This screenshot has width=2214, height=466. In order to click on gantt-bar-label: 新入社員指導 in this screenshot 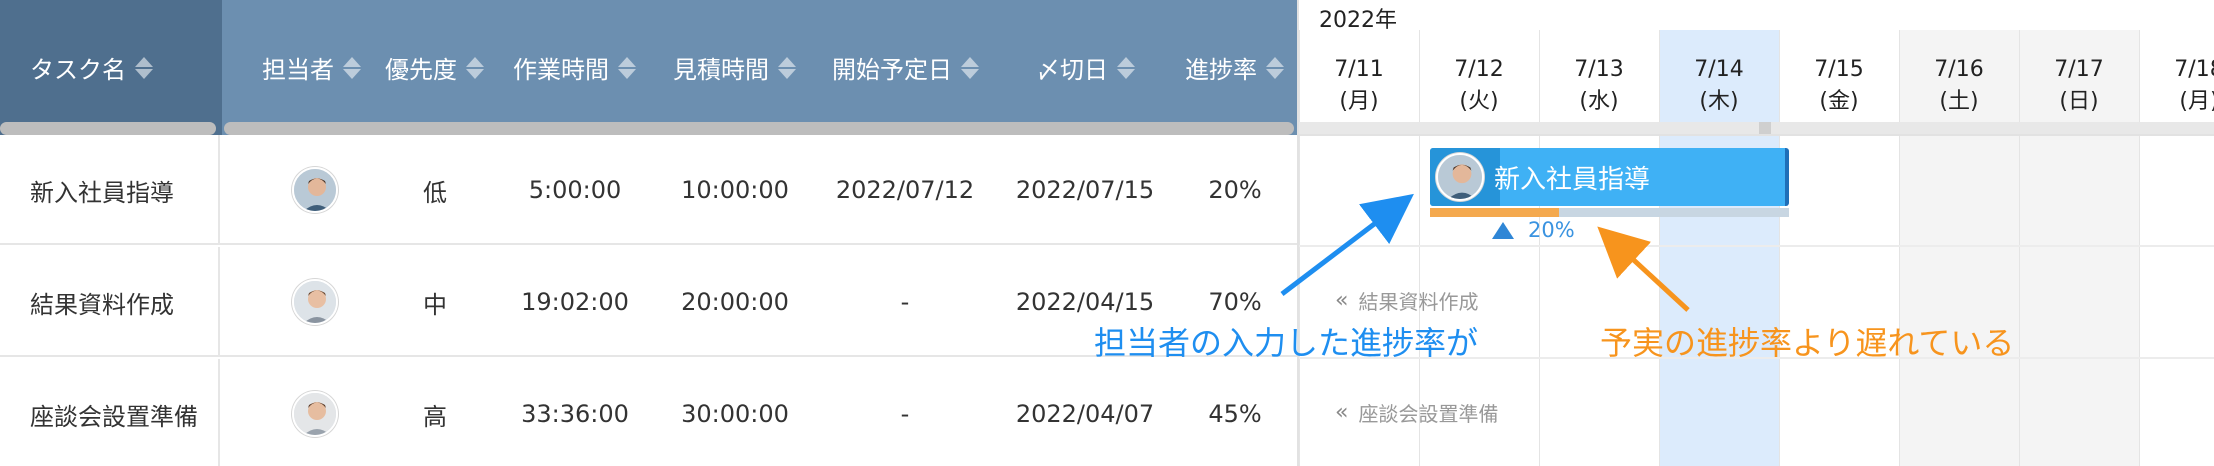, I will do `click(1572, 179)`.